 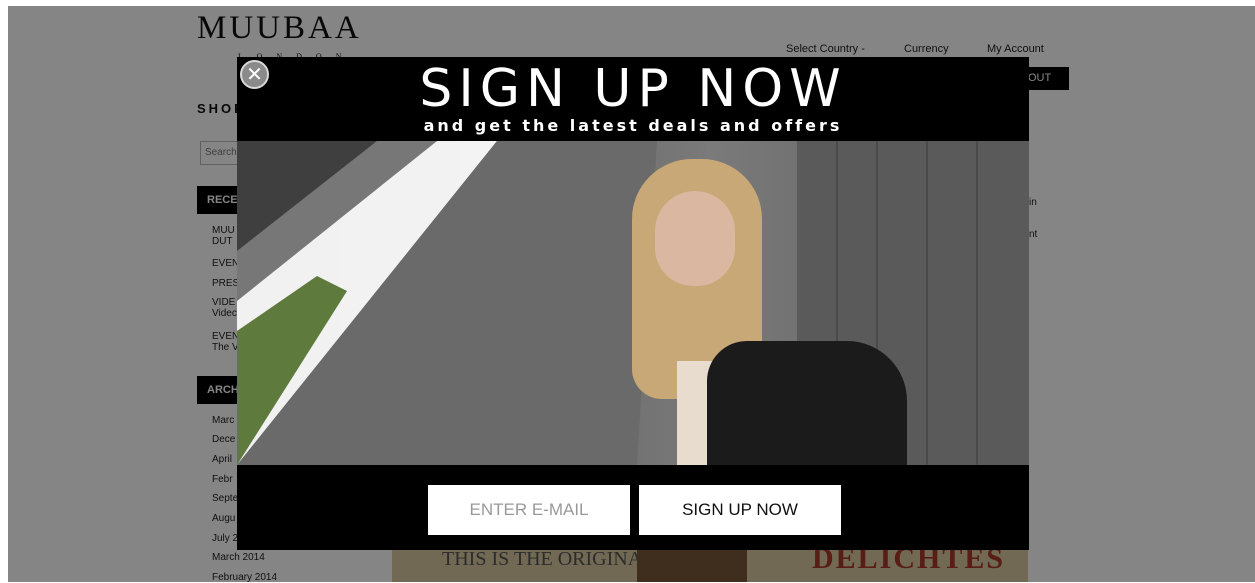 What do you see at coordinates (633, 125) in the screenshot?
I see `modal-subtitle: and get the latest deals and offers` at bounding box center [633, 125].